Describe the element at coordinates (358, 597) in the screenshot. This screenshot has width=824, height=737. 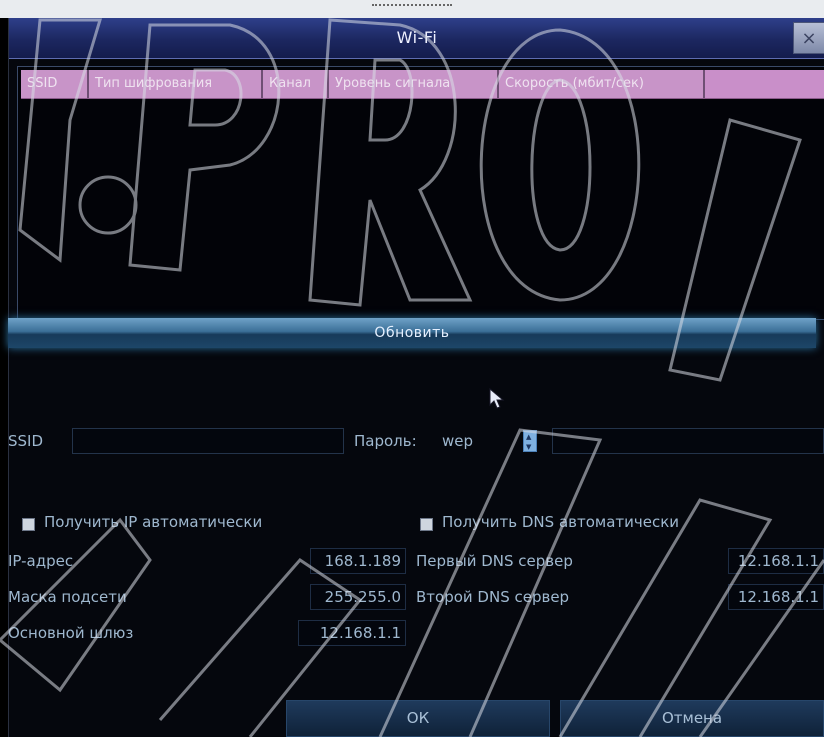
I see `subnet-mask-field: 255.255.0` at that location.